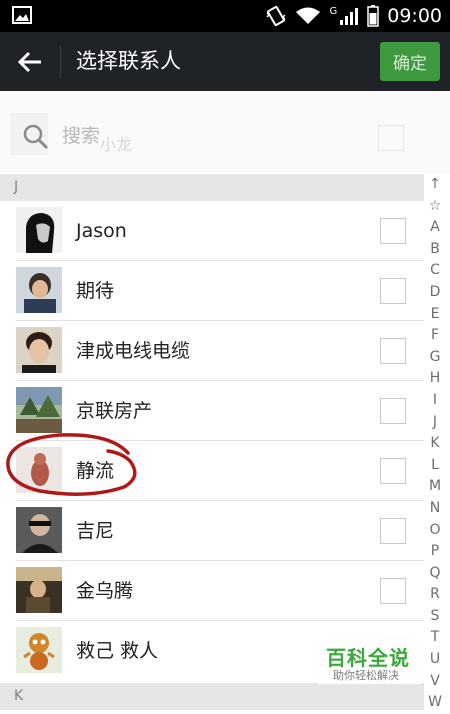 This screenshot has height=714, width=450. I want to click on image-icon, so click(22, 15).